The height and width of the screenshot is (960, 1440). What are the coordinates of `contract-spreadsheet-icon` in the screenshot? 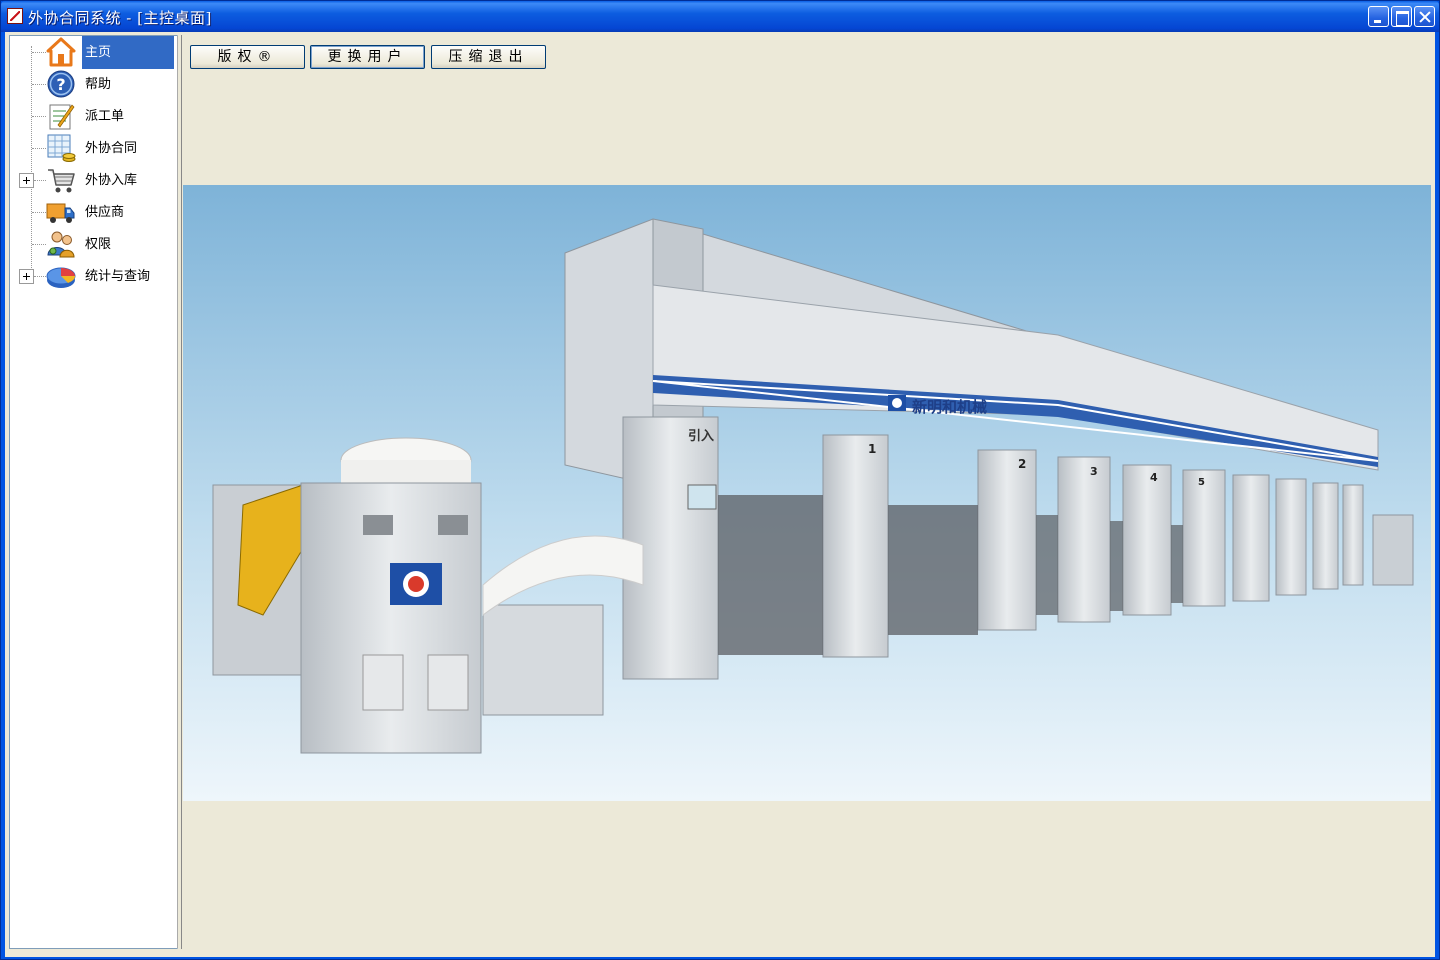 It's located at (61, 148).